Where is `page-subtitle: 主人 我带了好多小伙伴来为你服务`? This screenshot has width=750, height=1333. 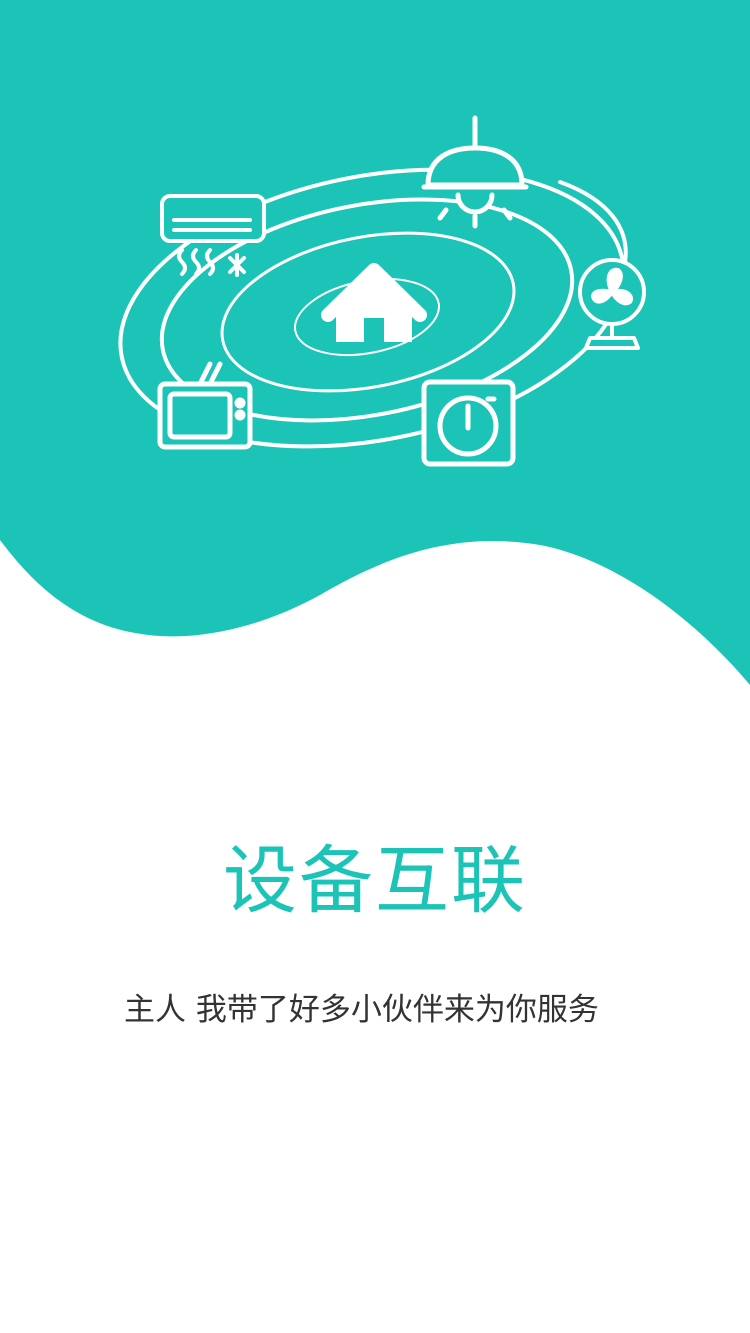 page-subtitle: 主人 我带了好多小伙伴来为你服务 is located at coordinates (361, 1010).